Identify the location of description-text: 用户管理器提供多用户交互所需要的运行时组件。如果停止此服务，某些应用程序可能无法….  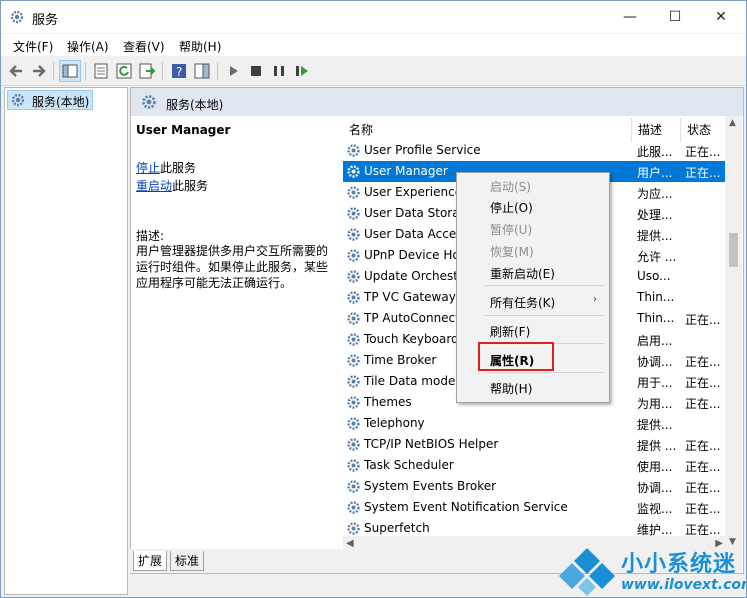
(232, 267).